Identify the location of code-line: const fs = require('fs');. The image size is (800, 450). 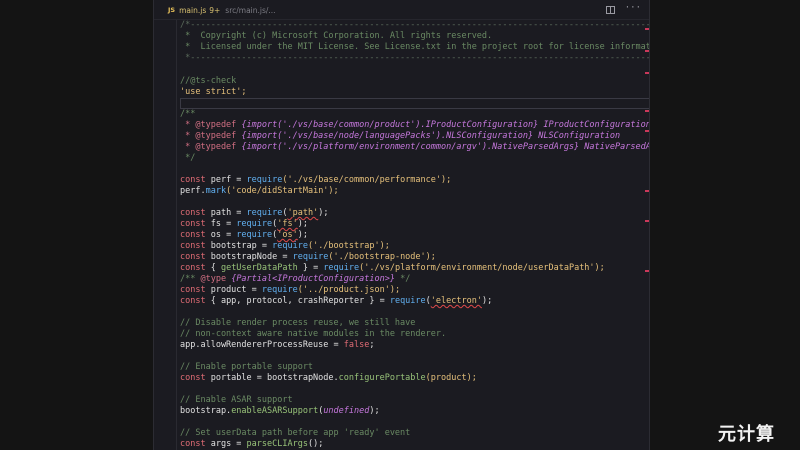
(244, 224).